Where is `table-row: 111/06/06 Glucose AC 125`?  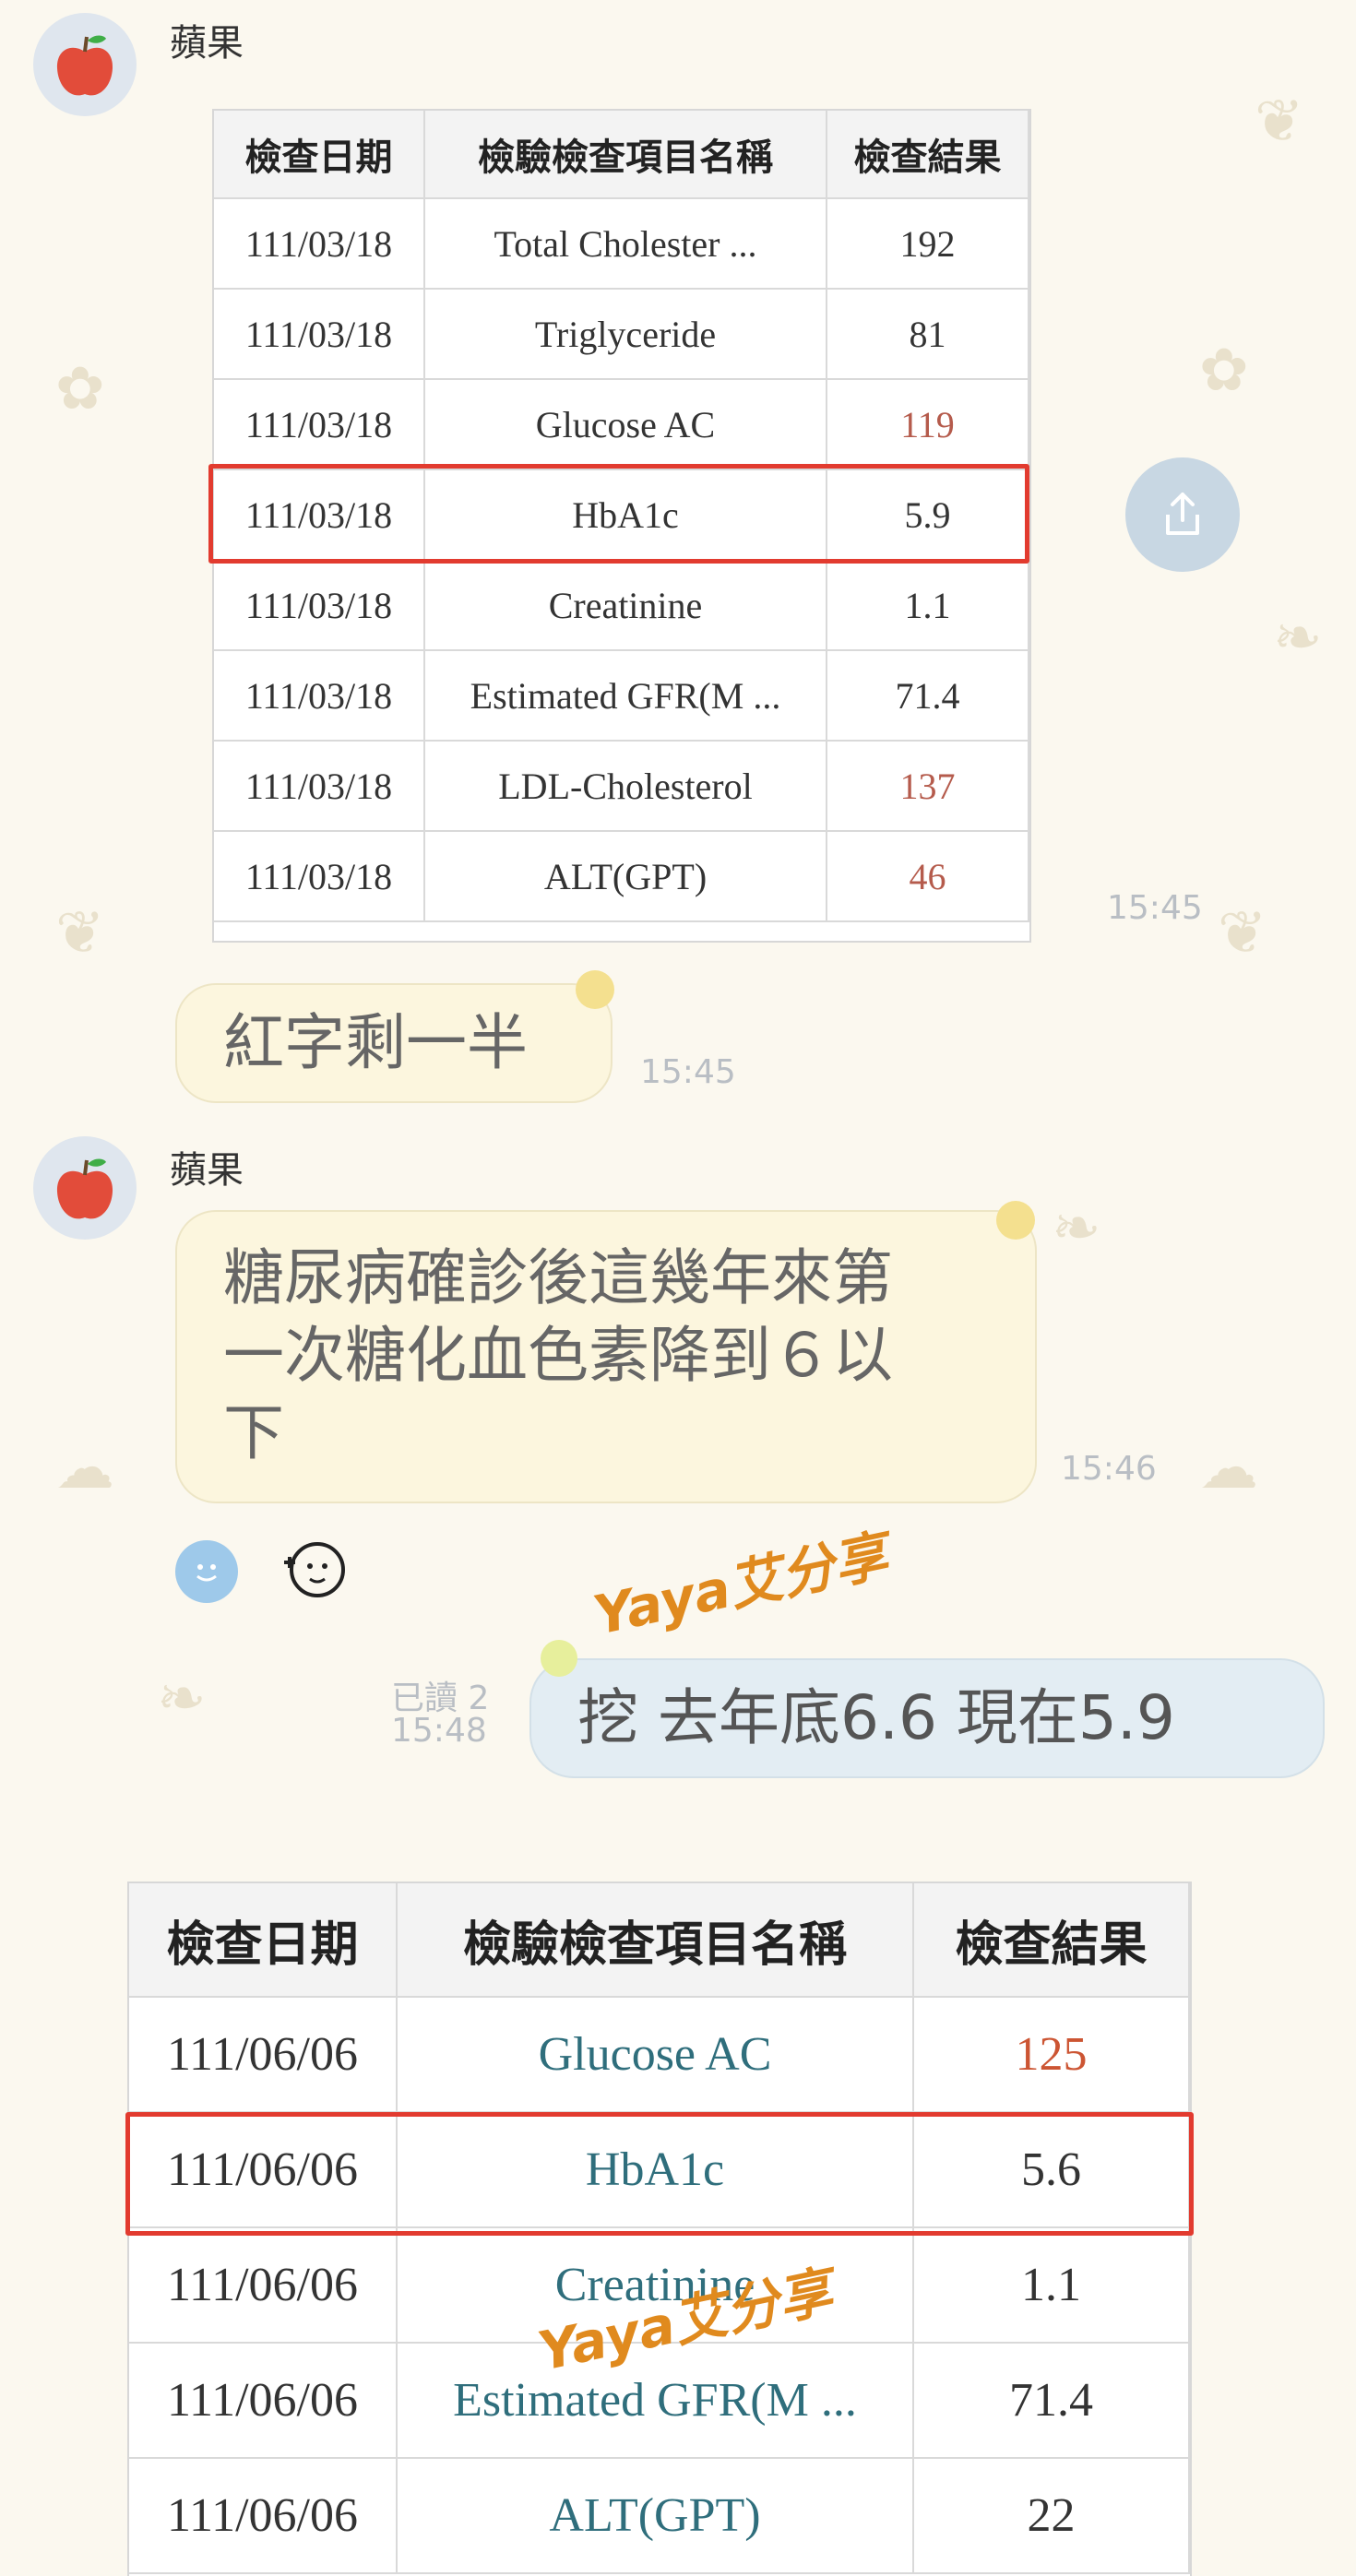 table-row: 111/06/06 Glucose AC 125 is located at coordinates (659, 2055).